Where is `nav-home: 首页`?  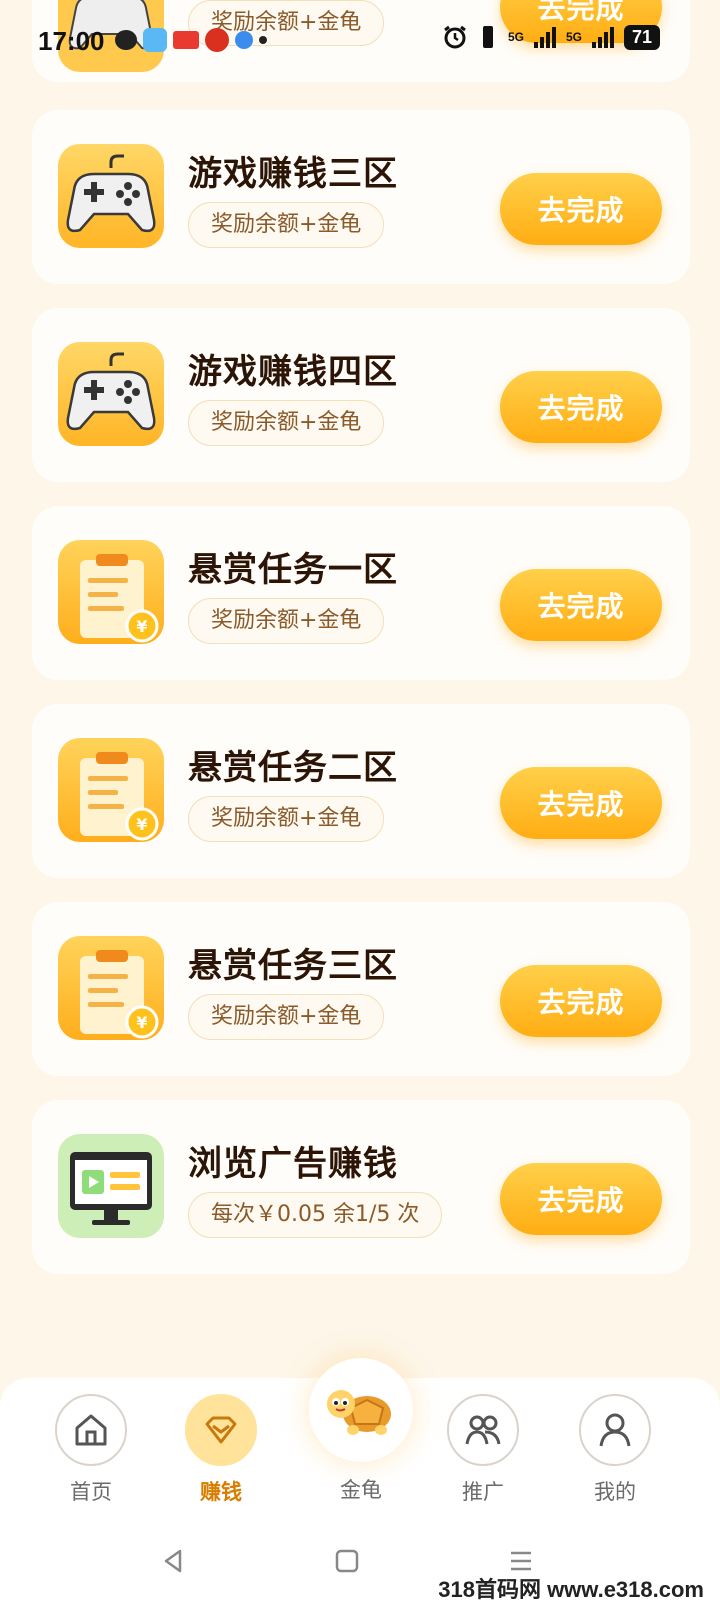
nav-home: 首页 is located at coordinates (91, 1450).